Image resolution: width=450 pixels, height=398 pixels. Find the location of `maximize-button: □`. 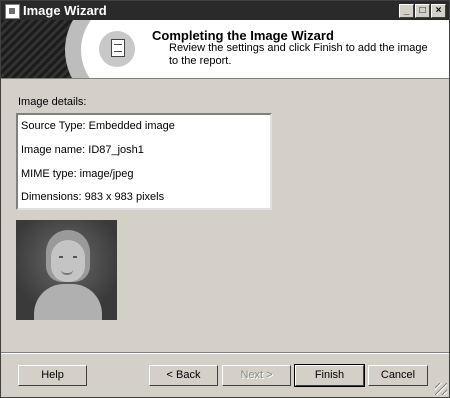

maximize-button: □ is located at coordinates (422, 11).